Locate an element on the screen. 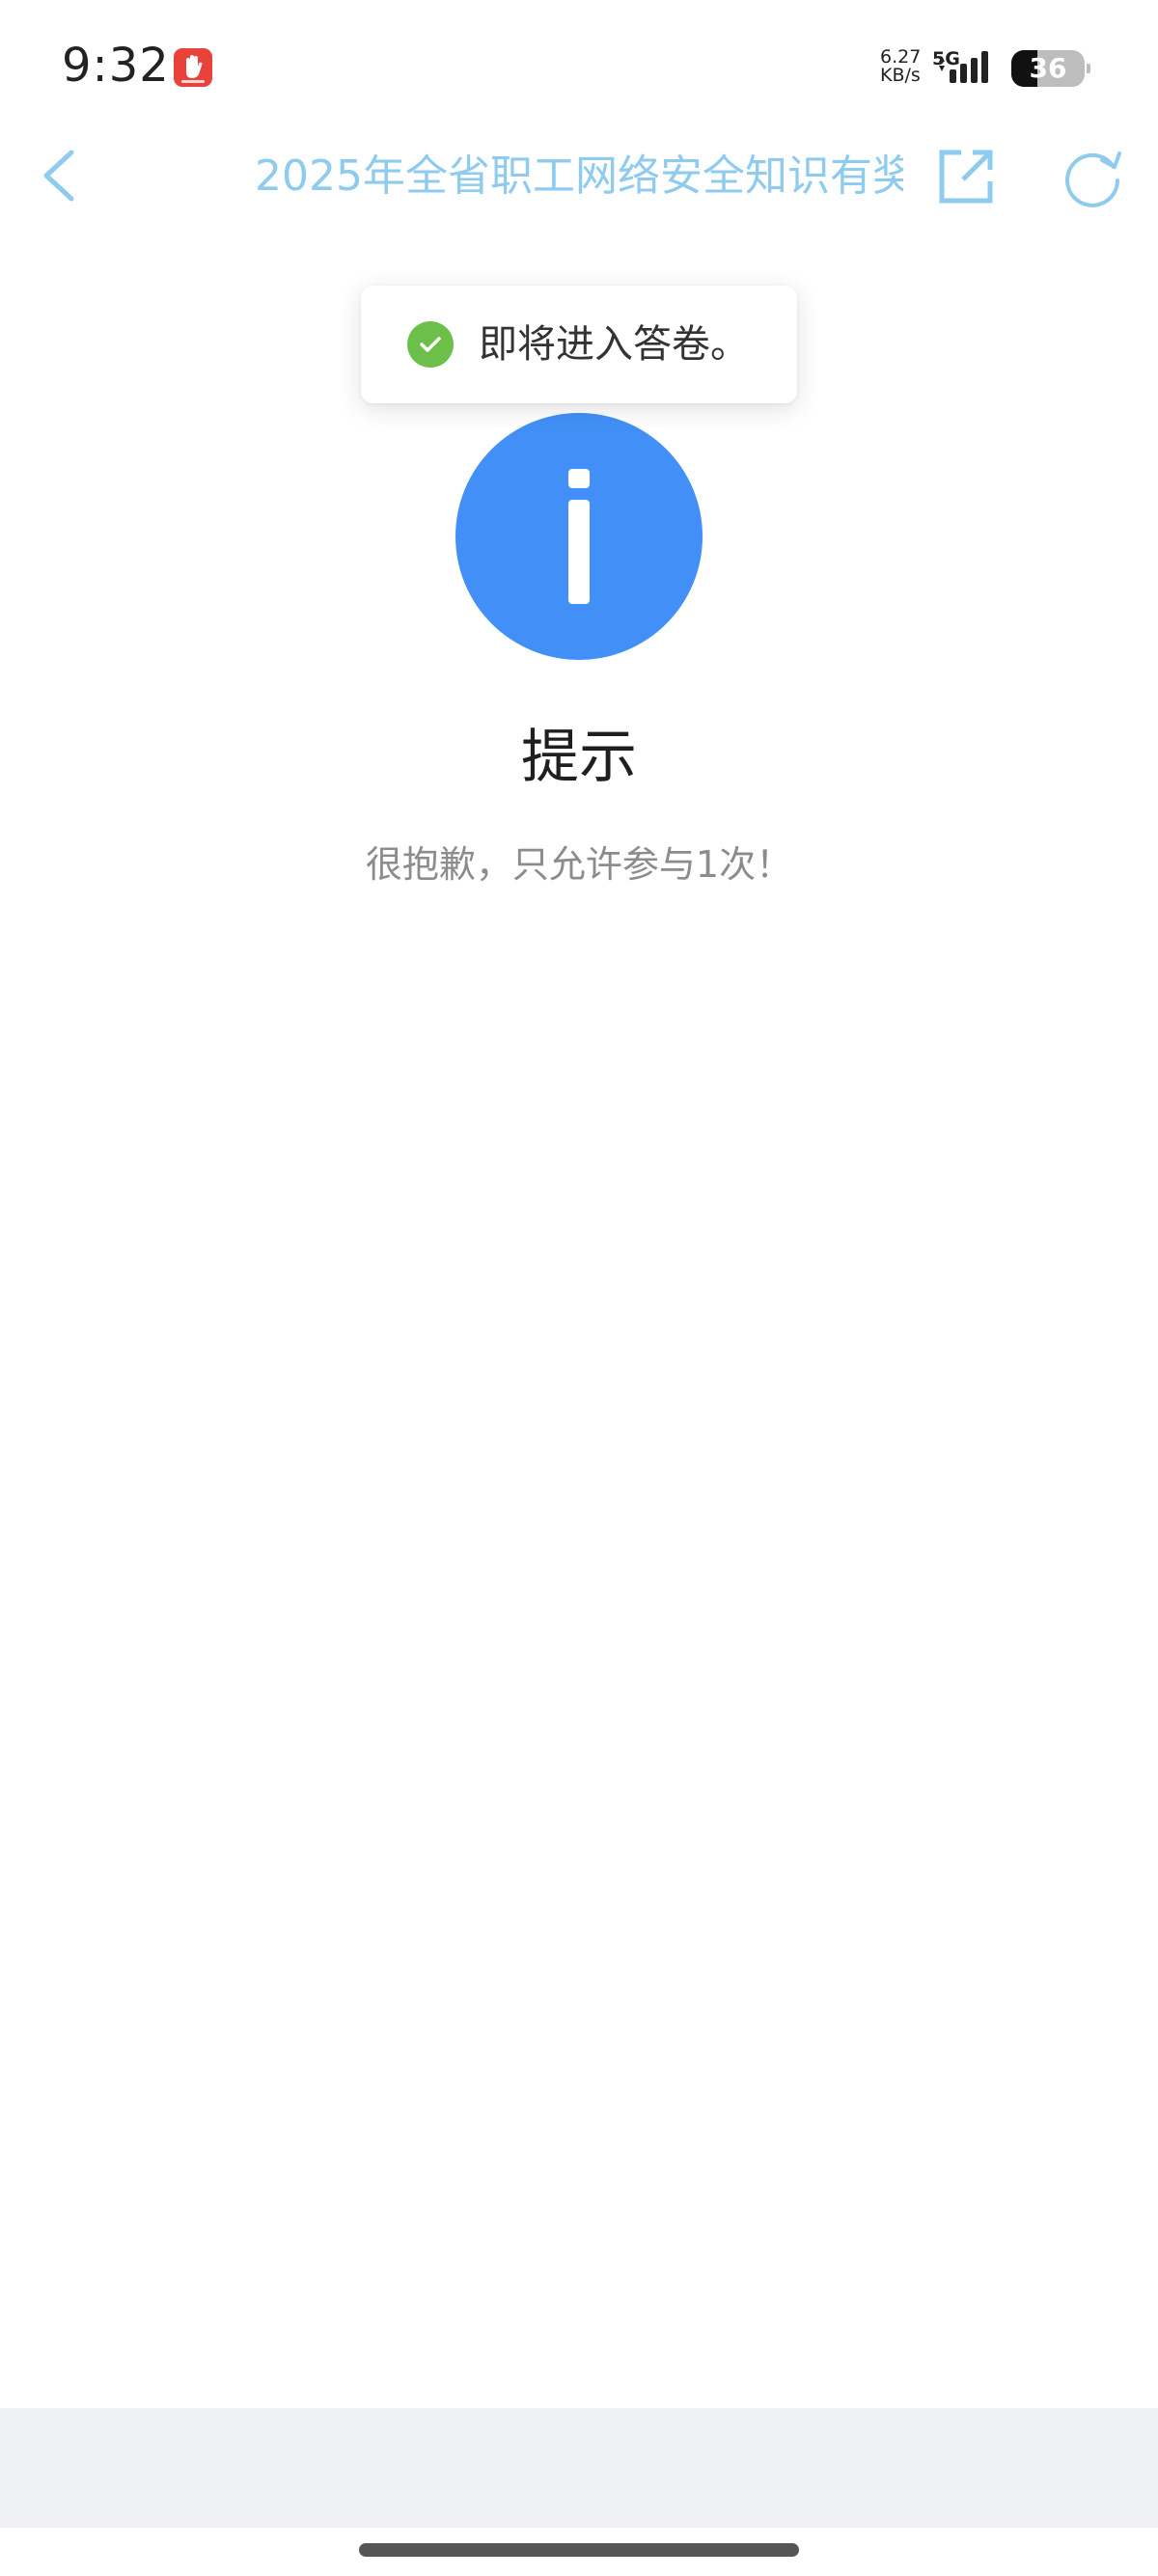 The image size is (1158, 2576). signal-bars-icon is located at coordinates (963, 67).